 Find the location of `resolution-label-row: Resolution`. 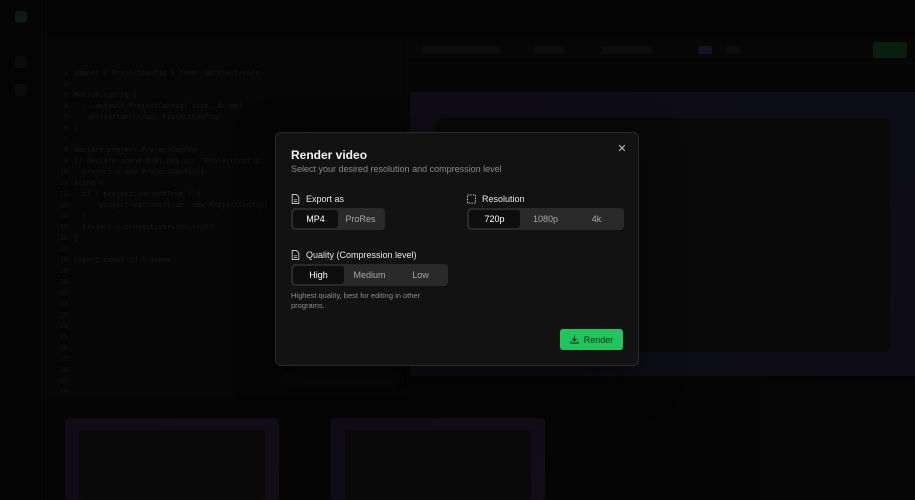

resolution-label-row: Resolution is located at coordinates (496, 199).